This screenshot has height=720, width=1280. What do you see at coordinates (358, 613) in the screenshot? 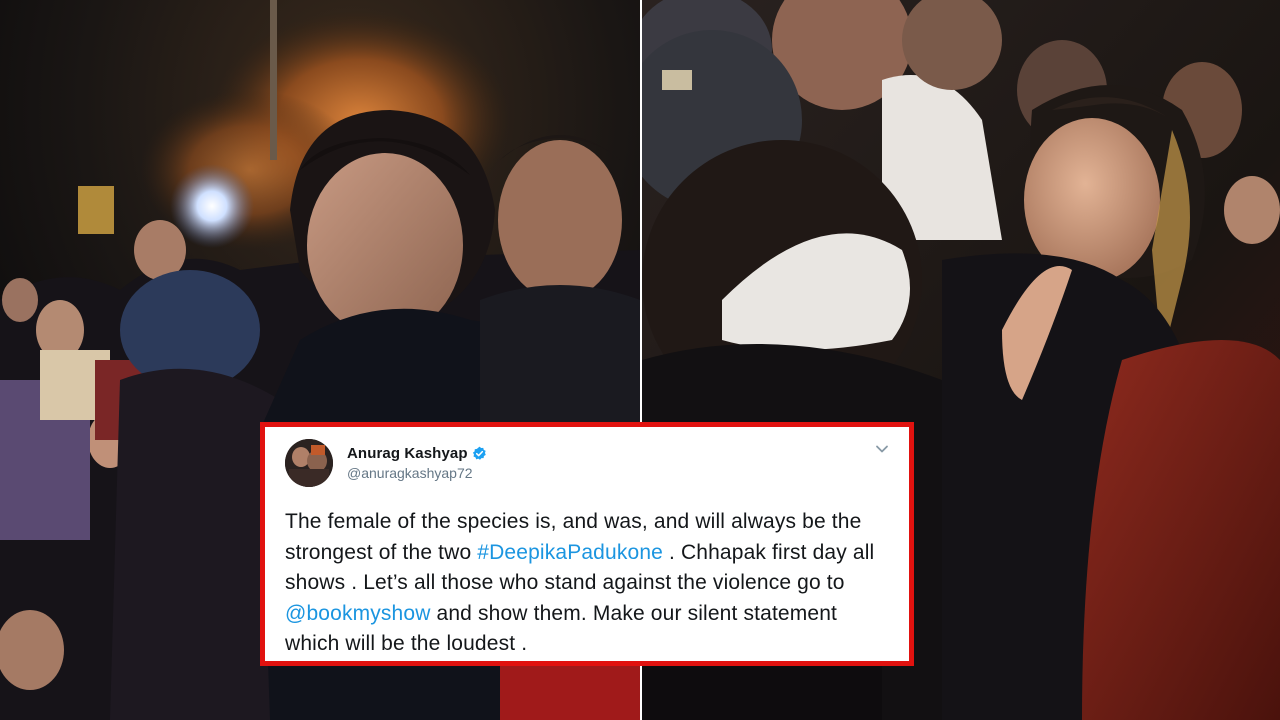
I see `mention-link: @bookmyshow` at bounding box center [358, 613].